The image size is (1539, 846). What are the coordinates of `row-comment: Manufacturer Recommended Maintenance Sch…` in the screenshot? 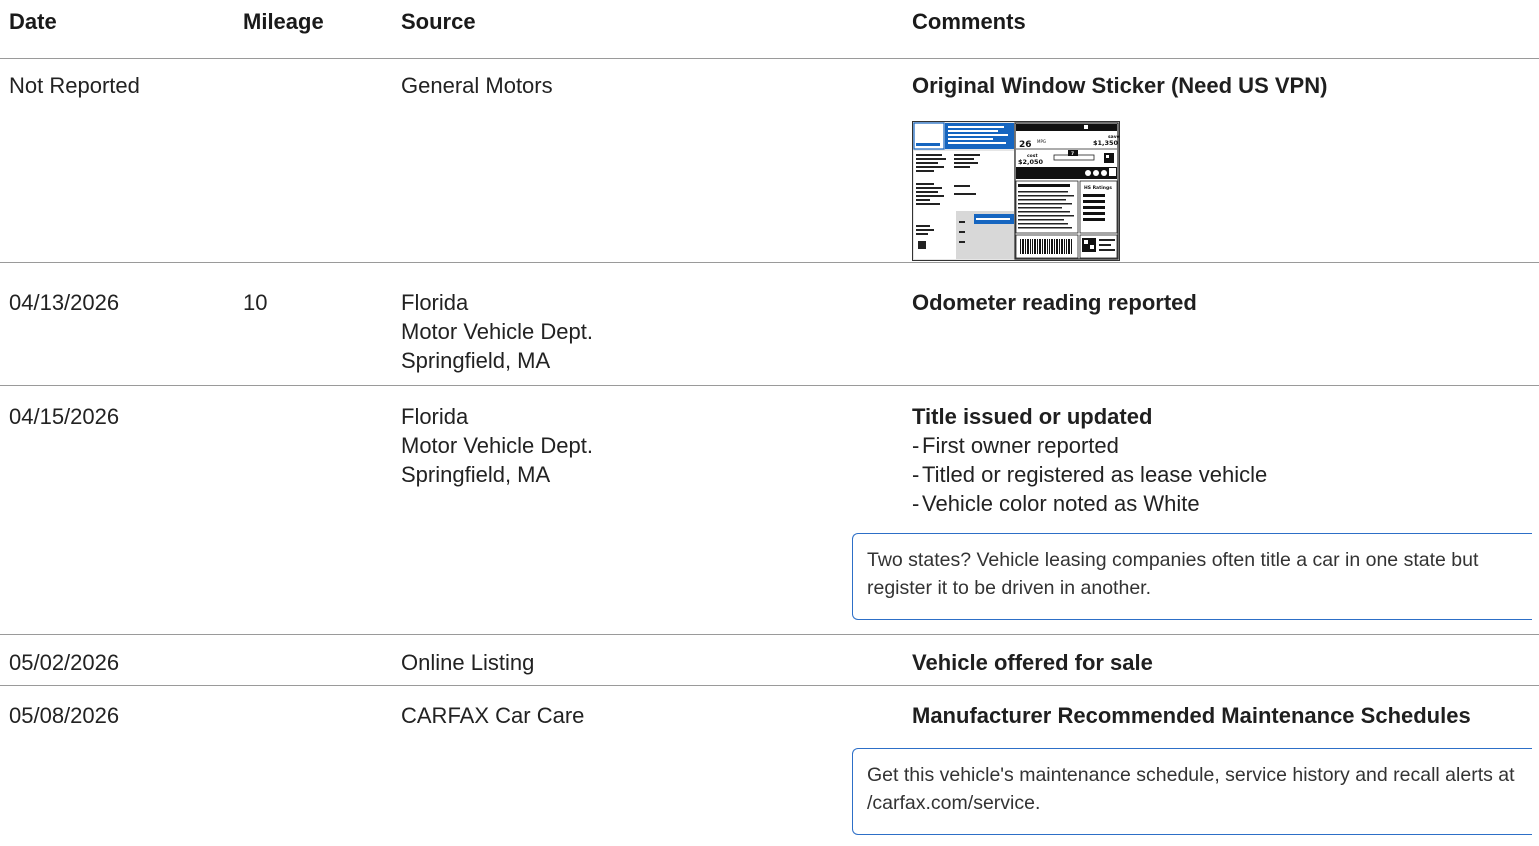 It's located at (1191, 715).